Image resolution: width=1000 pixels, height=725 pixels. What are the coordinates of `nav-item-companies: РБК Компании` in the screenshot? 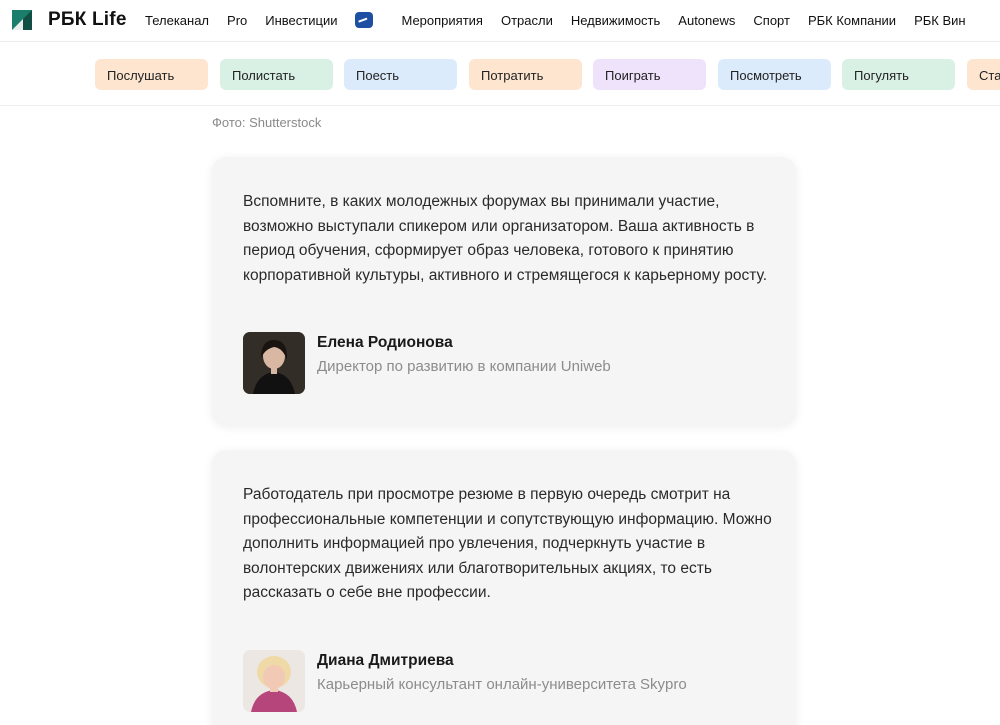 It's located at (852, 20).